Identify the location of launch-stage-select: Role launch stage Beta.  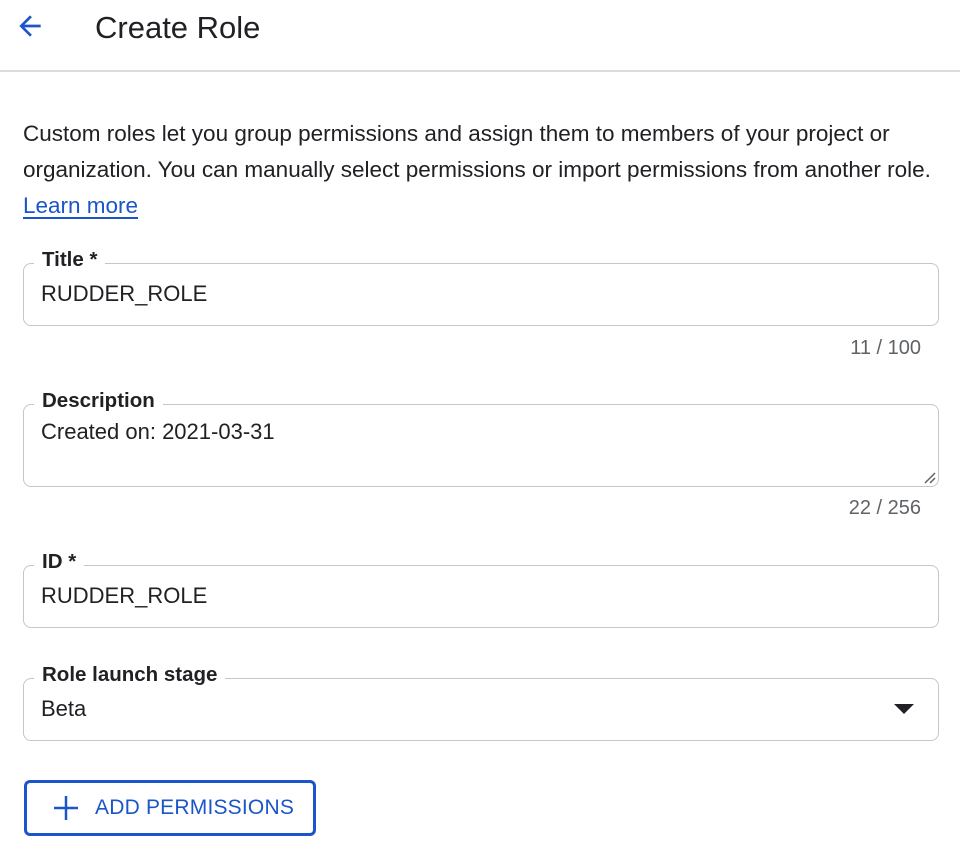
(481, 702).